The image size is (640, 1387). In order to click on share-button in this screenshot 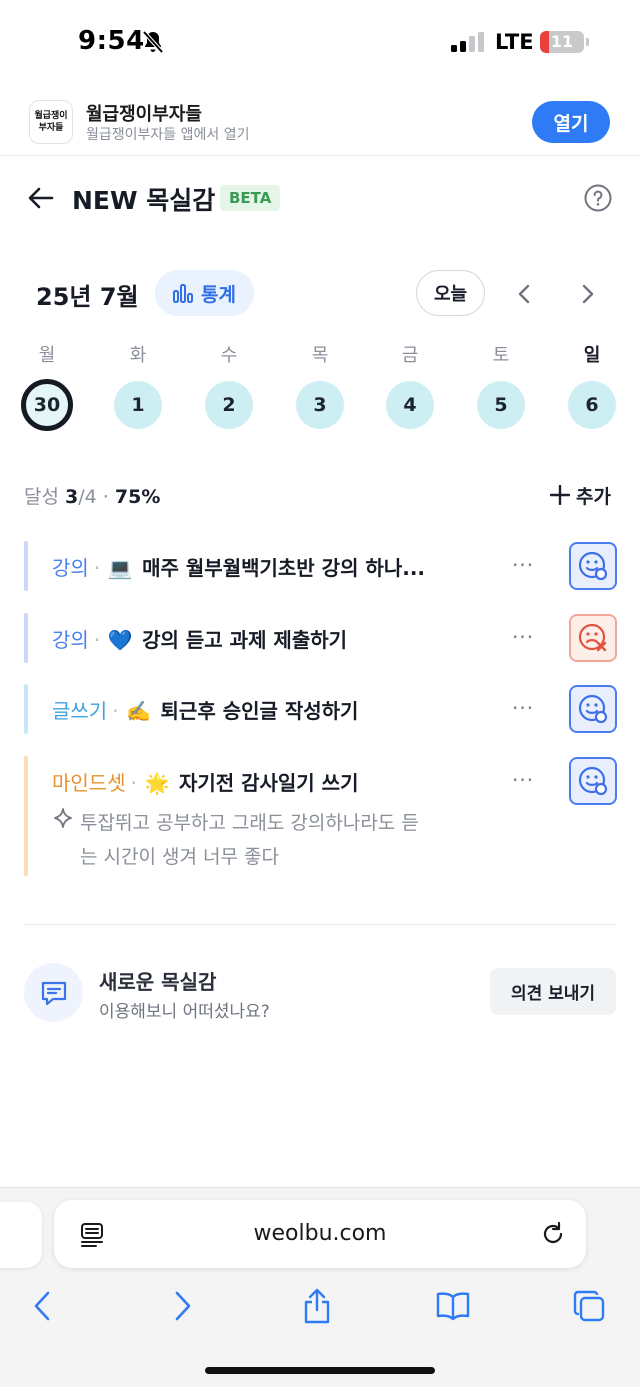, I will do `click(317, 1306)`.